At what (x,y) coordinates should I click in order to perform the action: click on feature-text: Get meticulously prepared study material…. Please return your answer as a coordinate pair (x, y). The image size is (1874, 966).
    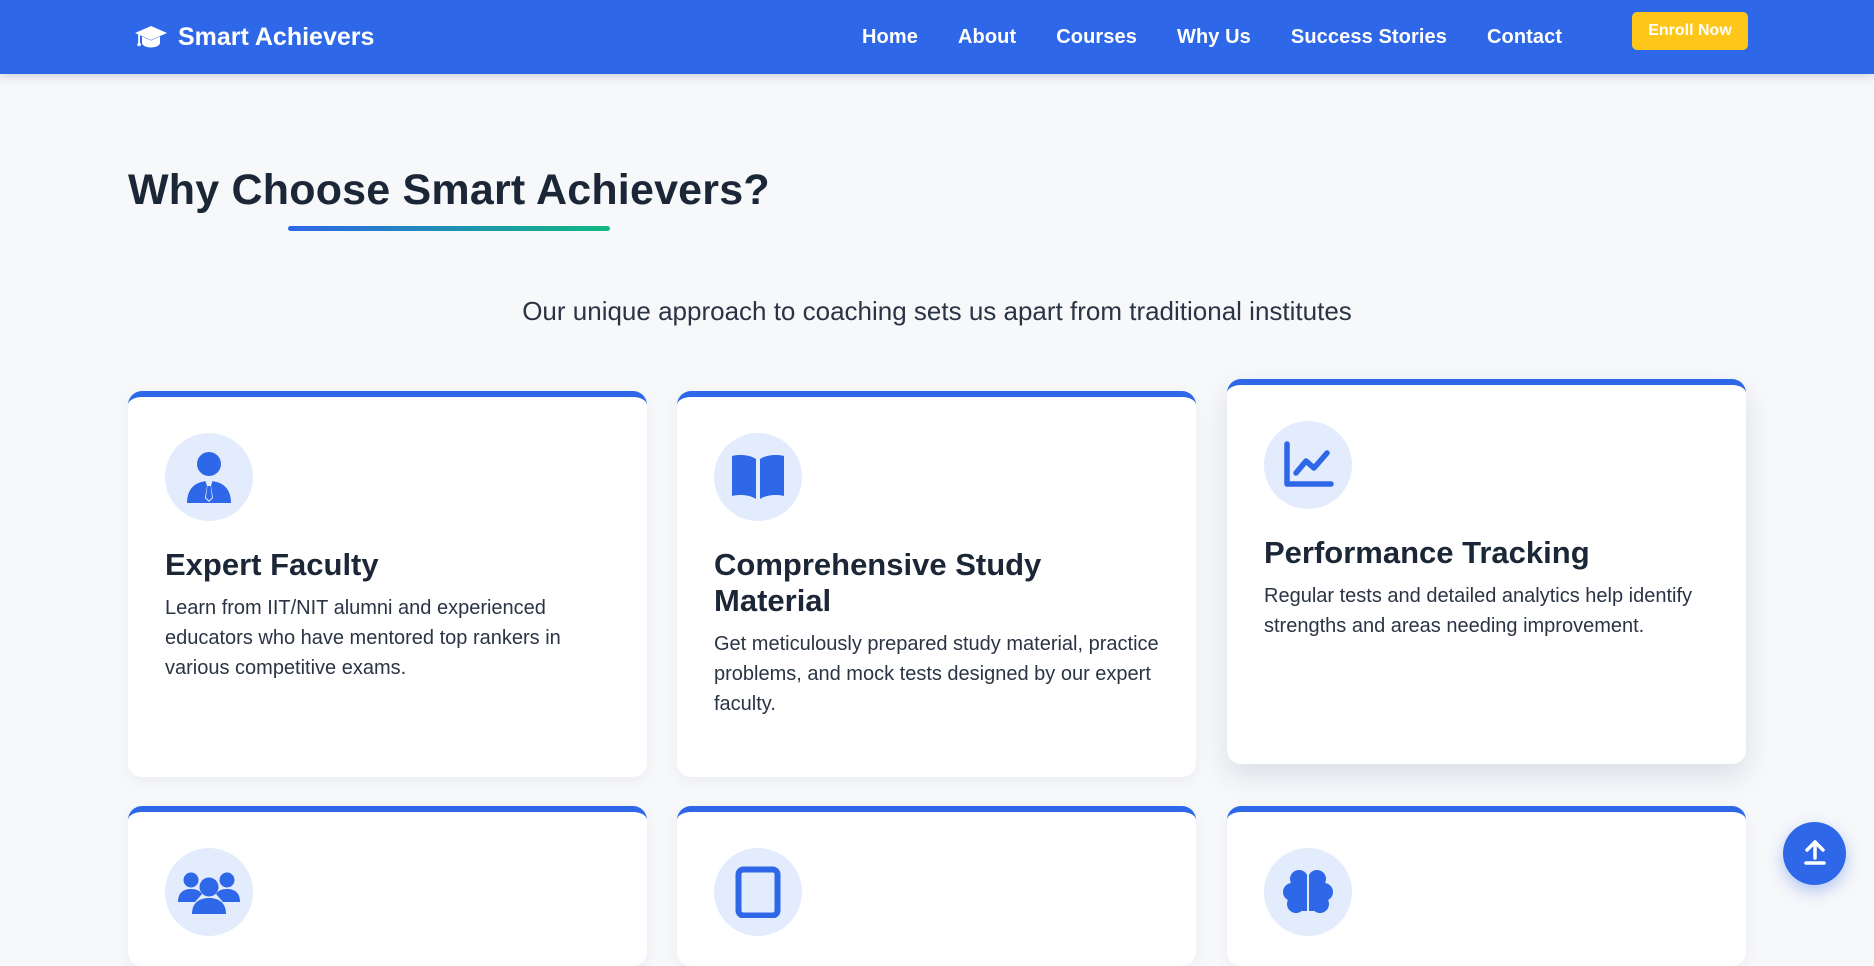
    Looking at the image, I should click on (936, 674).